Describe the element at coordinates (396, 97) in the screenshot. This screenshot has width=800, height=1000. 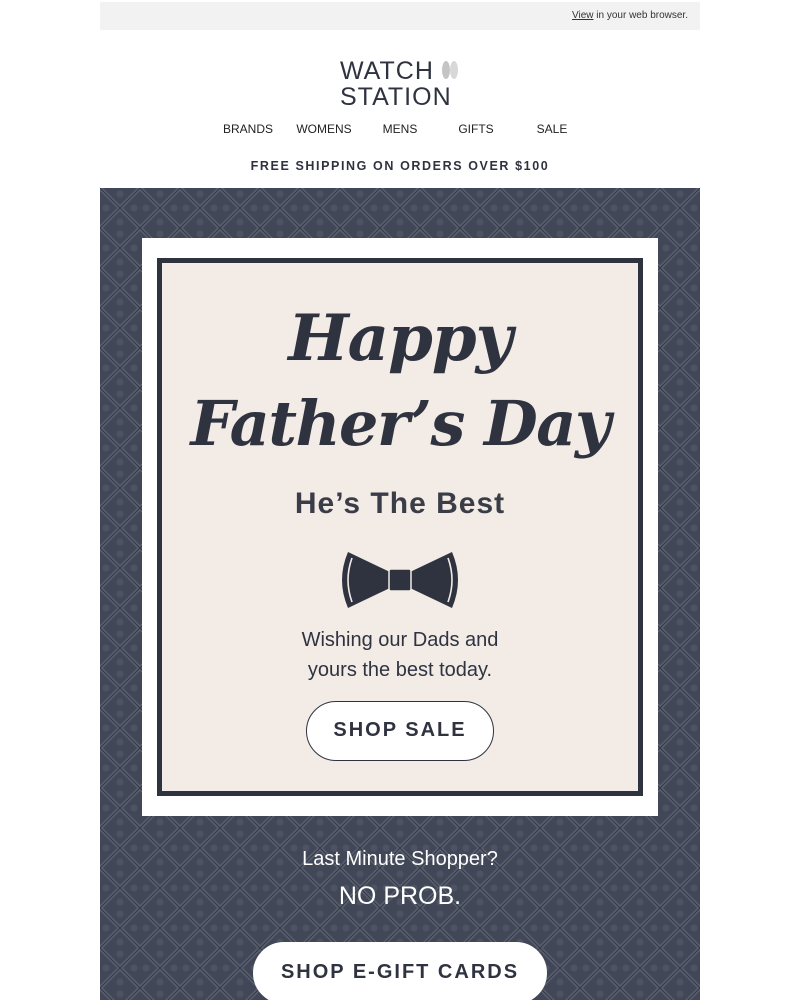
I see `logo-line-2: STATION` at that location.